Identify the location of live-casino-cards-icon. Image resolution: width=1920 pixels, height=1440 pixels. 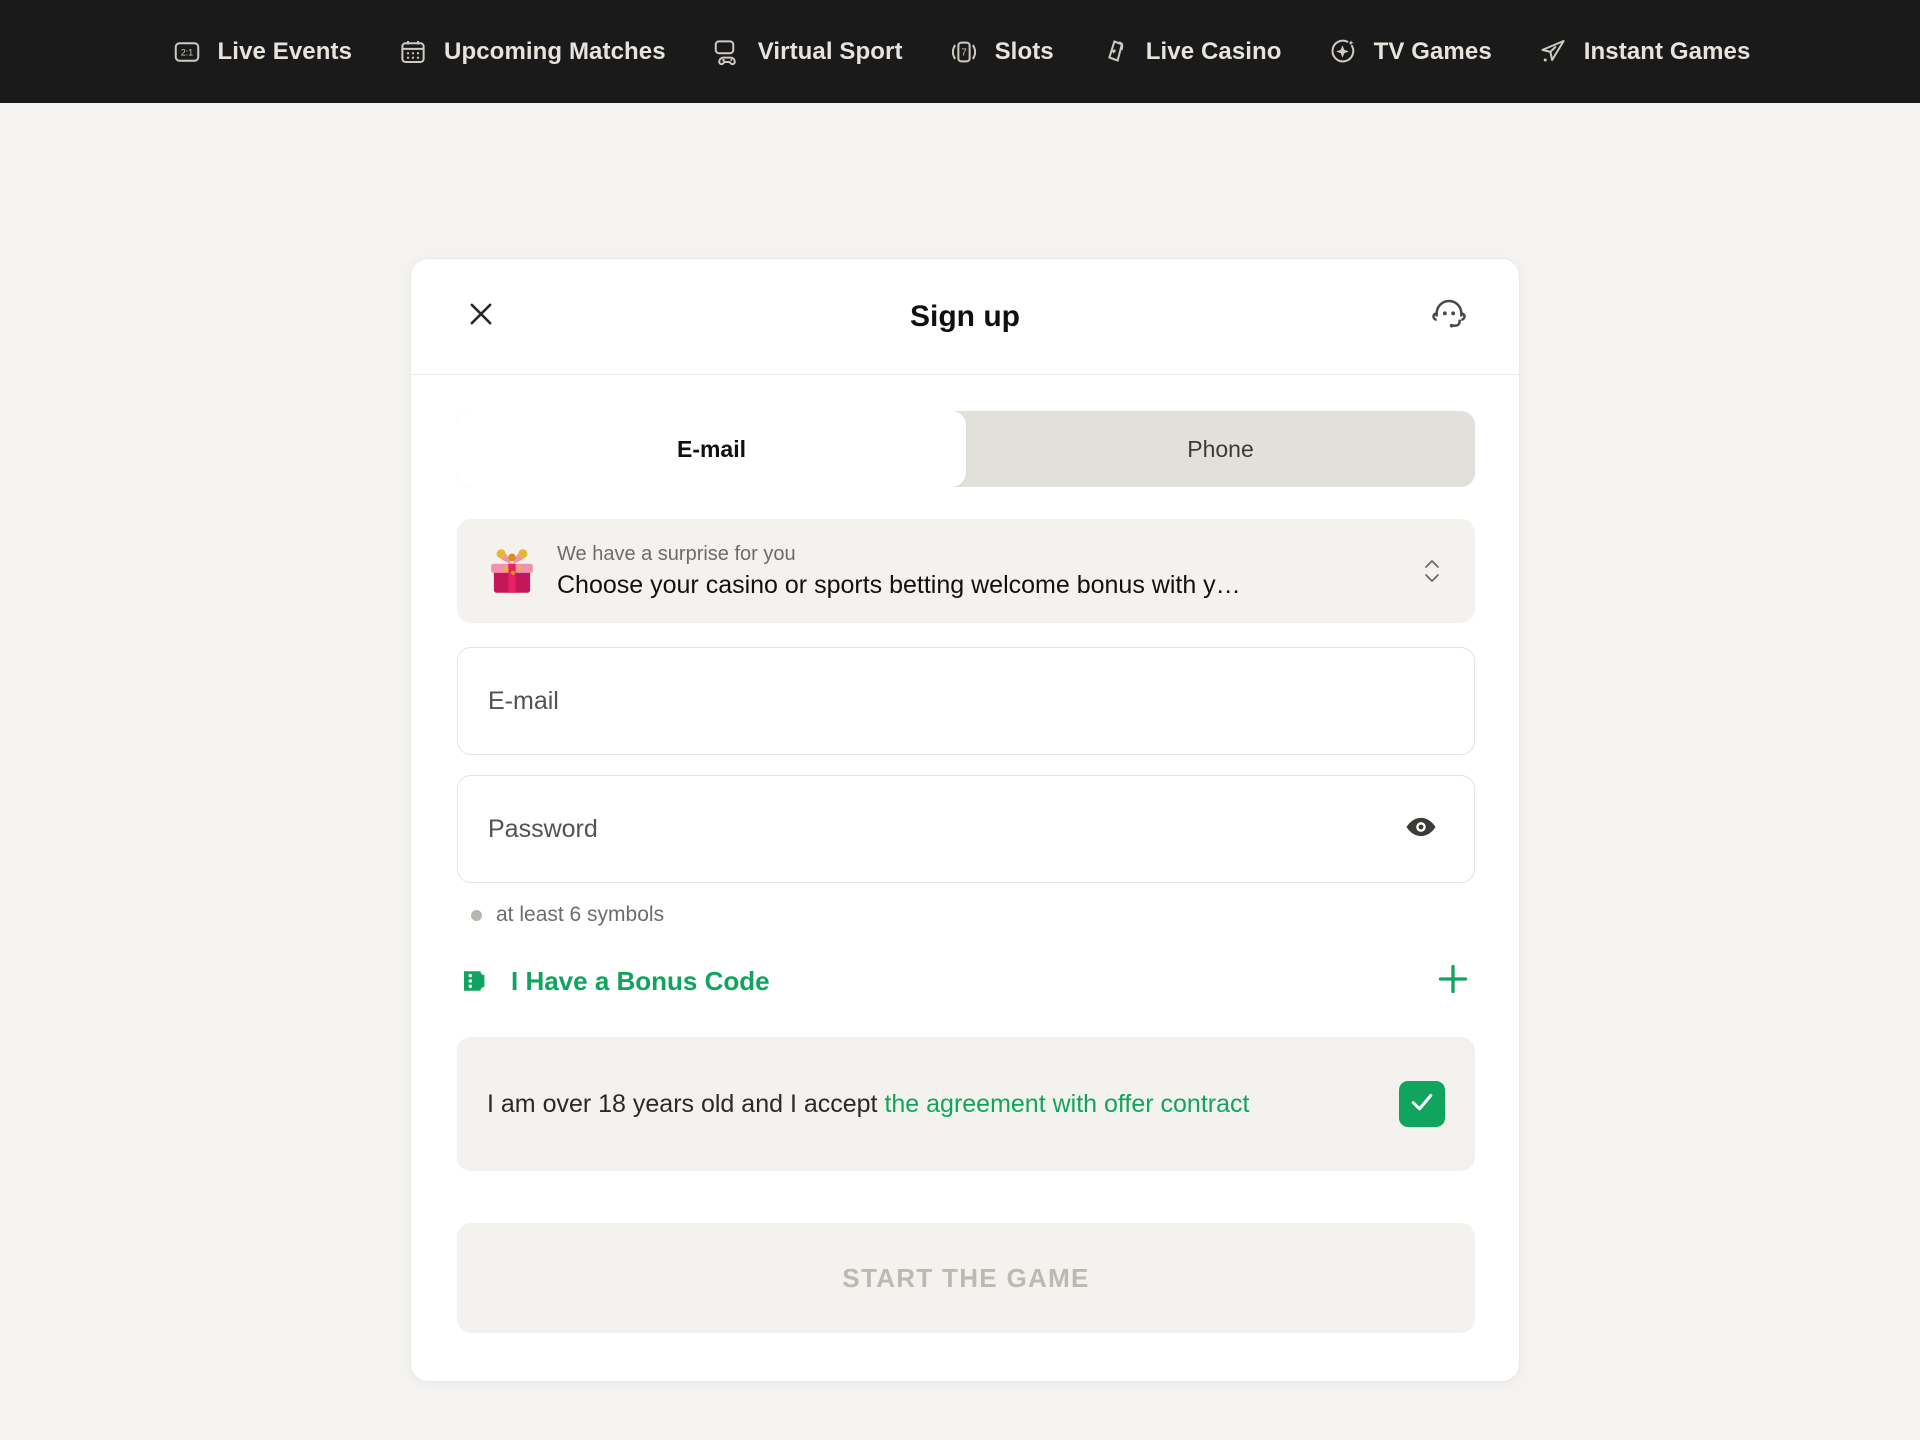
(1115, 52).